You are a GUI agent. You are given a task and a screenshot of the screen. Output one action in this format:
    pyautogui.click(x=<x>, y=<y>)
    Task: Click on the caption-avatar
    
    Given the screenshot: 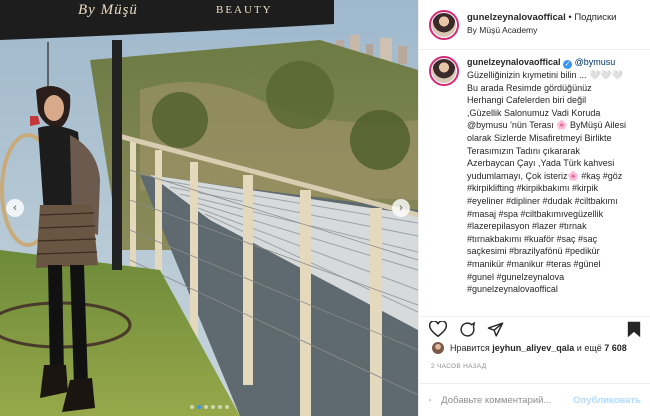 What is the action you would take?
    pyautogui.click(x=444, y=71)
    